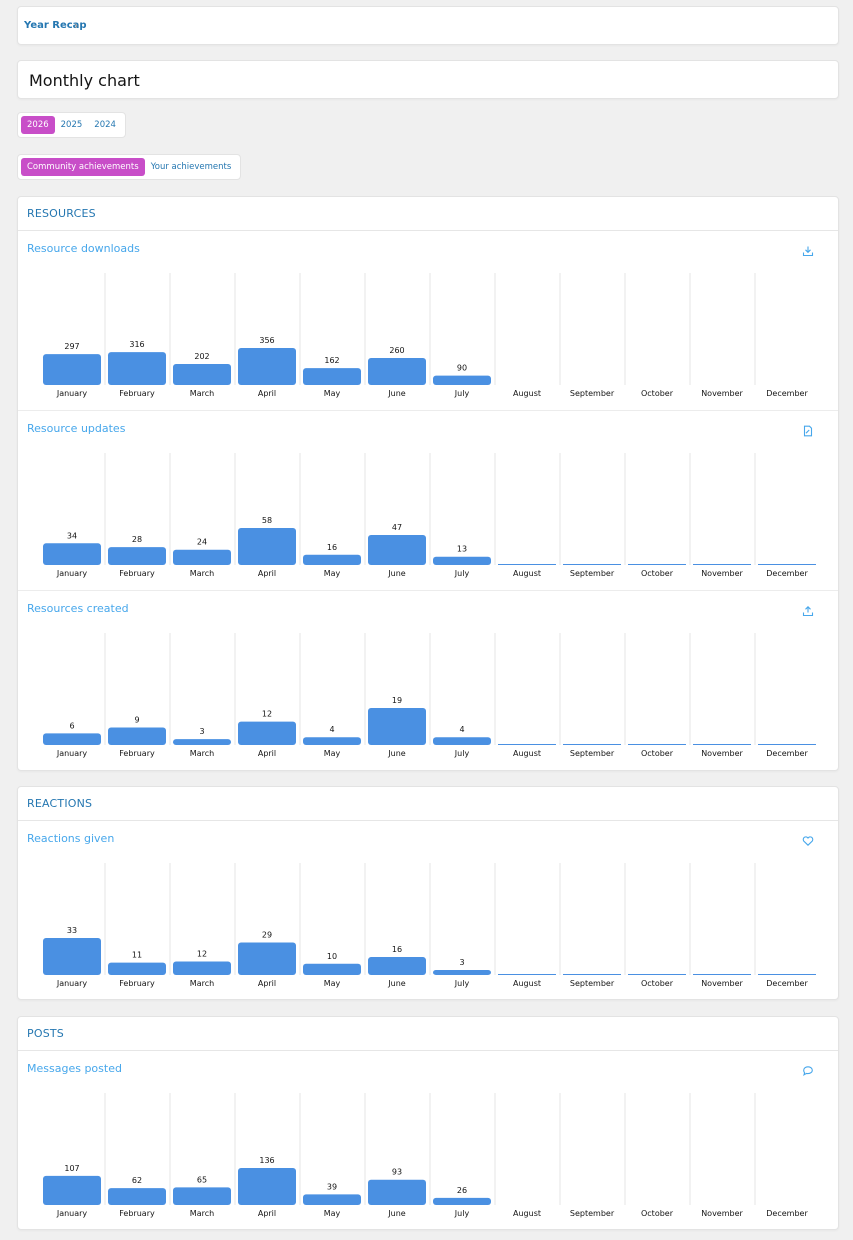  I want to click on tab-community-achievements: Community achievements, so click(83, 167).